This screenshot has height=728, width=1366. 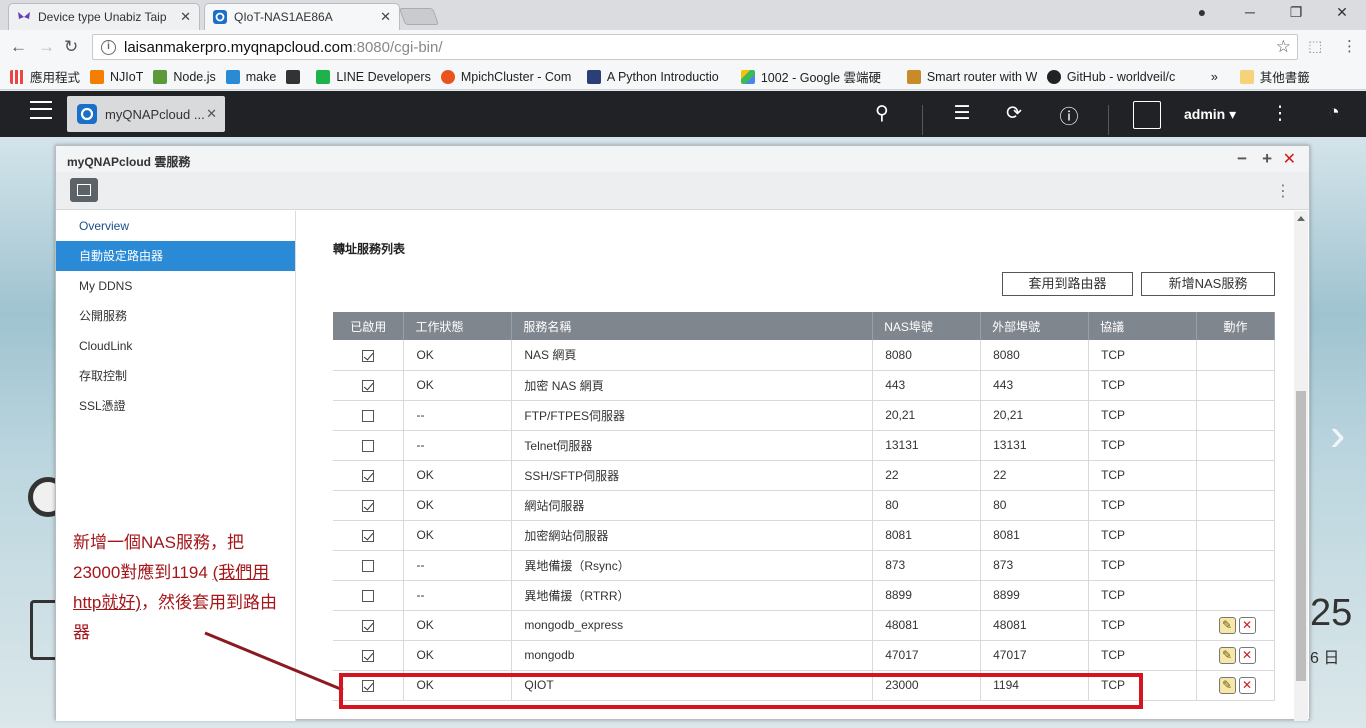 What do you see at coordinates (274, 661) in the screenshot?
I see `annotation-arrow` at bounding box center [274, 661].